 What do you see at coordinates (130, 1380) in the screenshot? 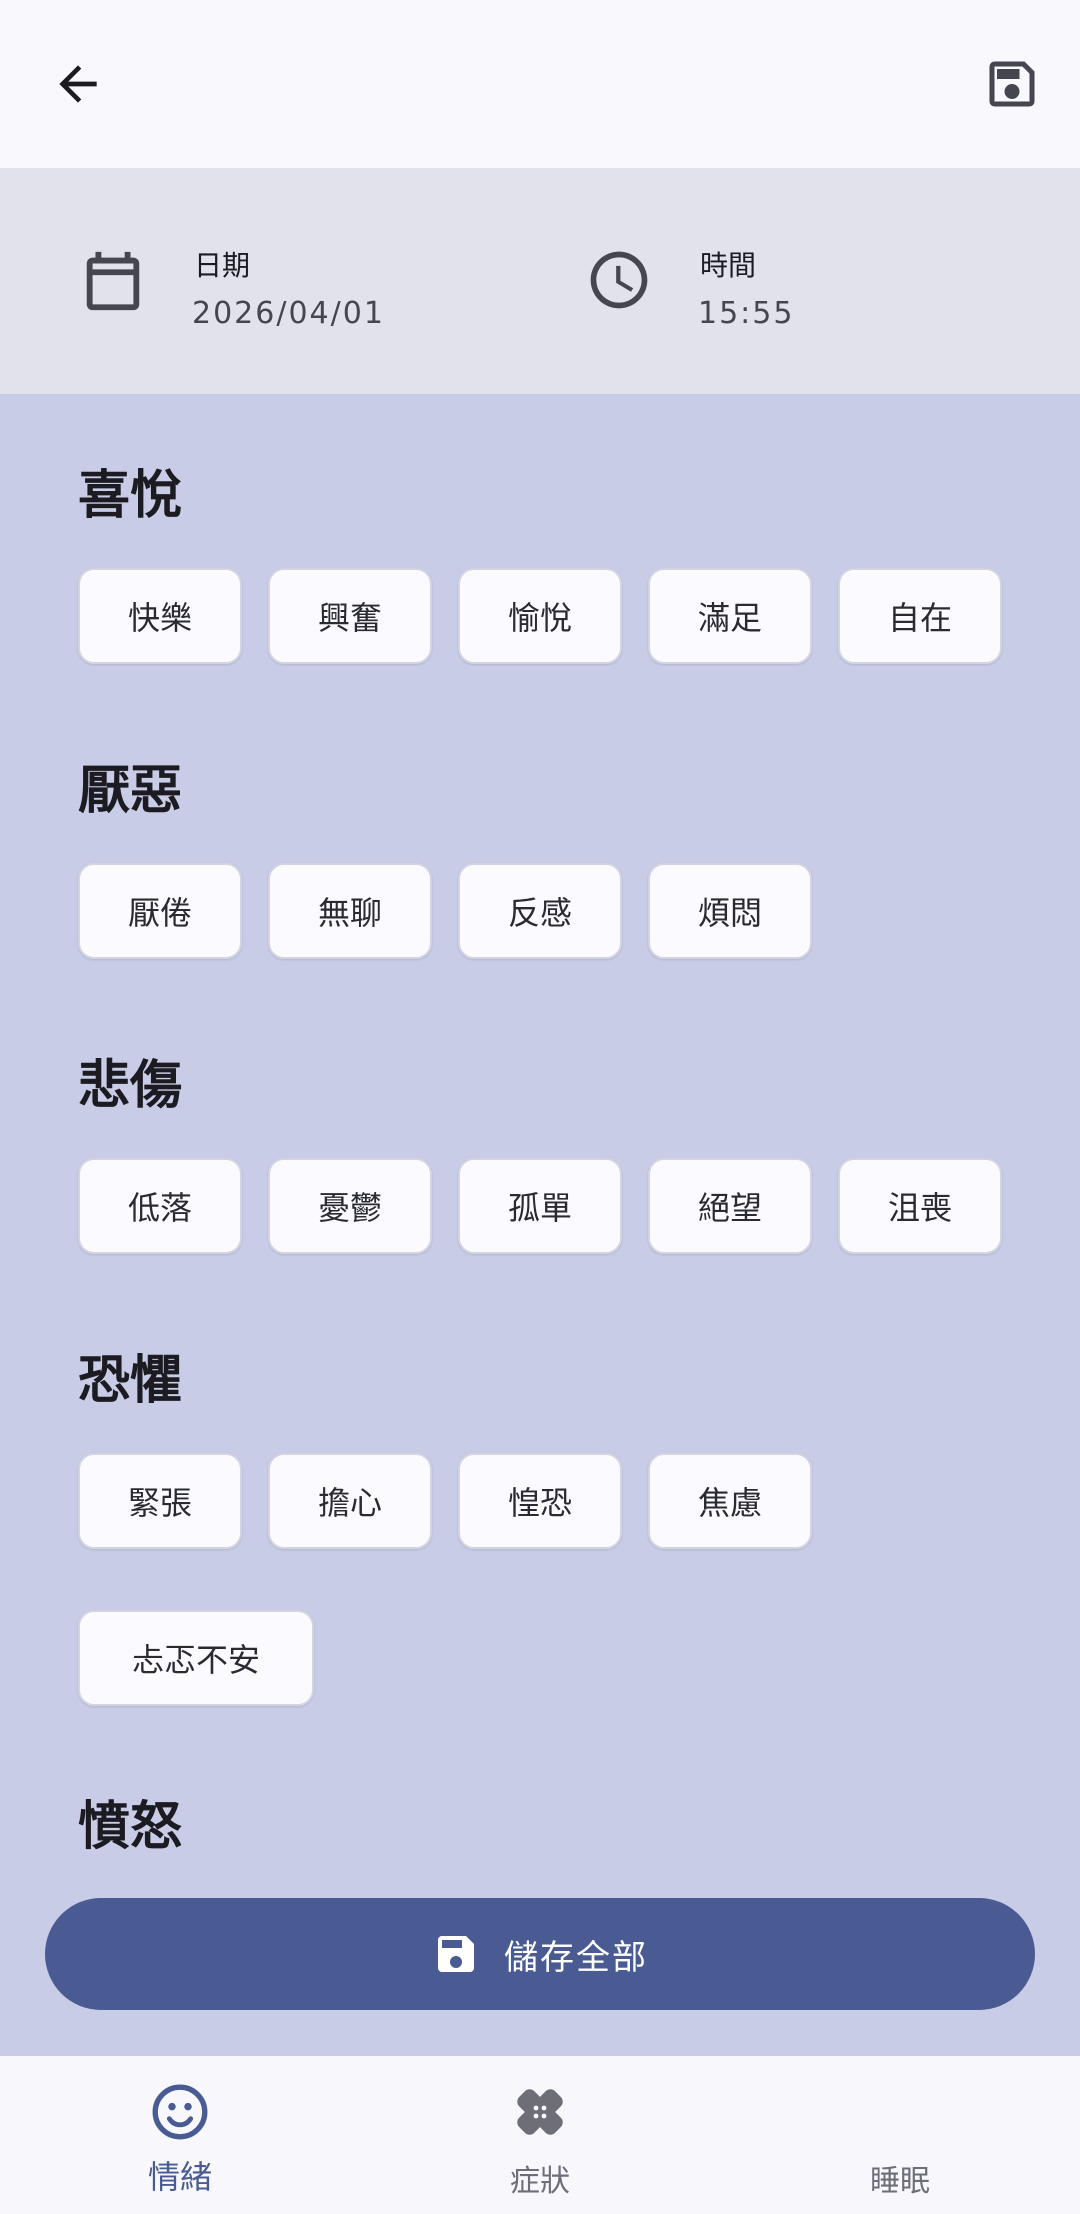
I see `category-title: 恐懼` at bounding box center [130, 1380].